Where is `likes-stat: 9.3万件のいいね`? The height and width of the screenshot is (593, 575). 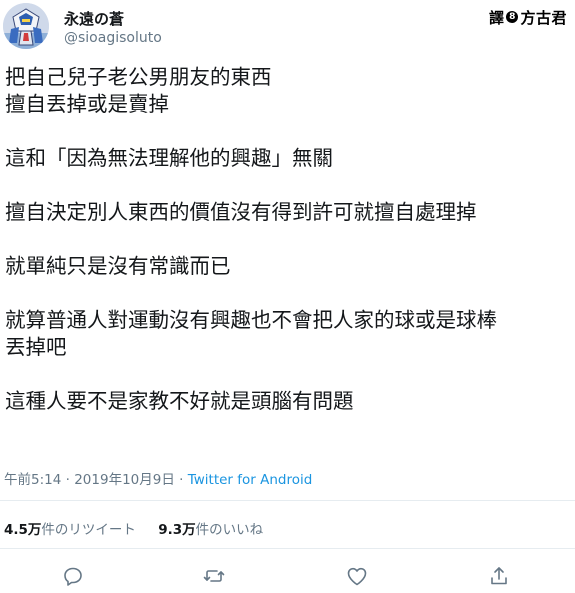
likes-stat: 9.3万件のいいね is located at coordinates (210, 530).